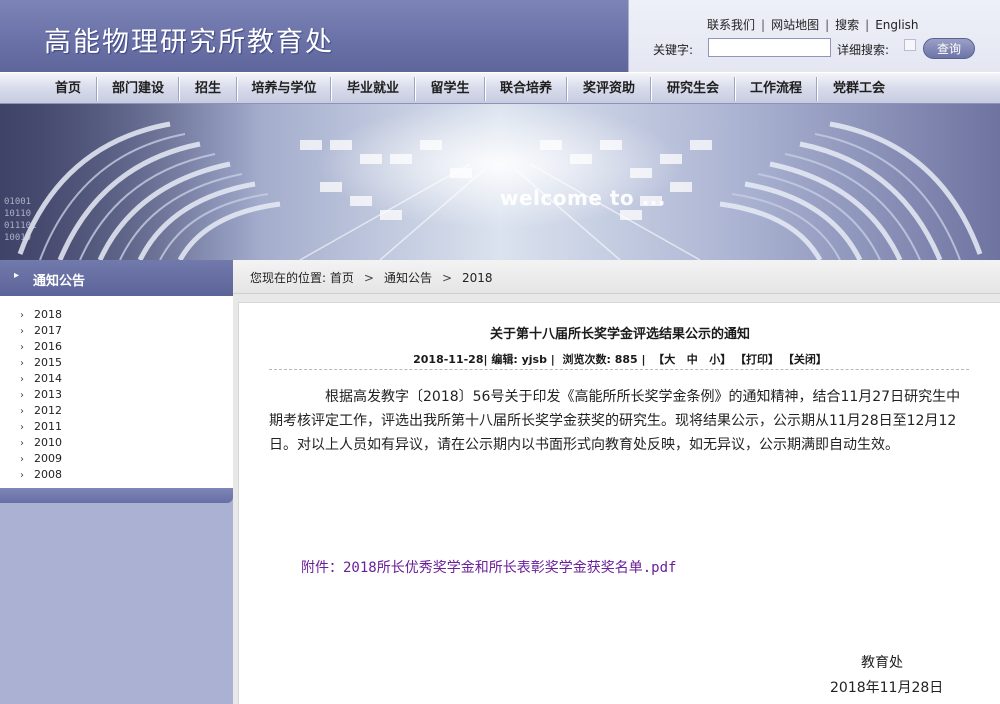 Image resolution: width=1000 pixels, height=704 pixels. I want to click on print-button: 打印, so click(757, 359).